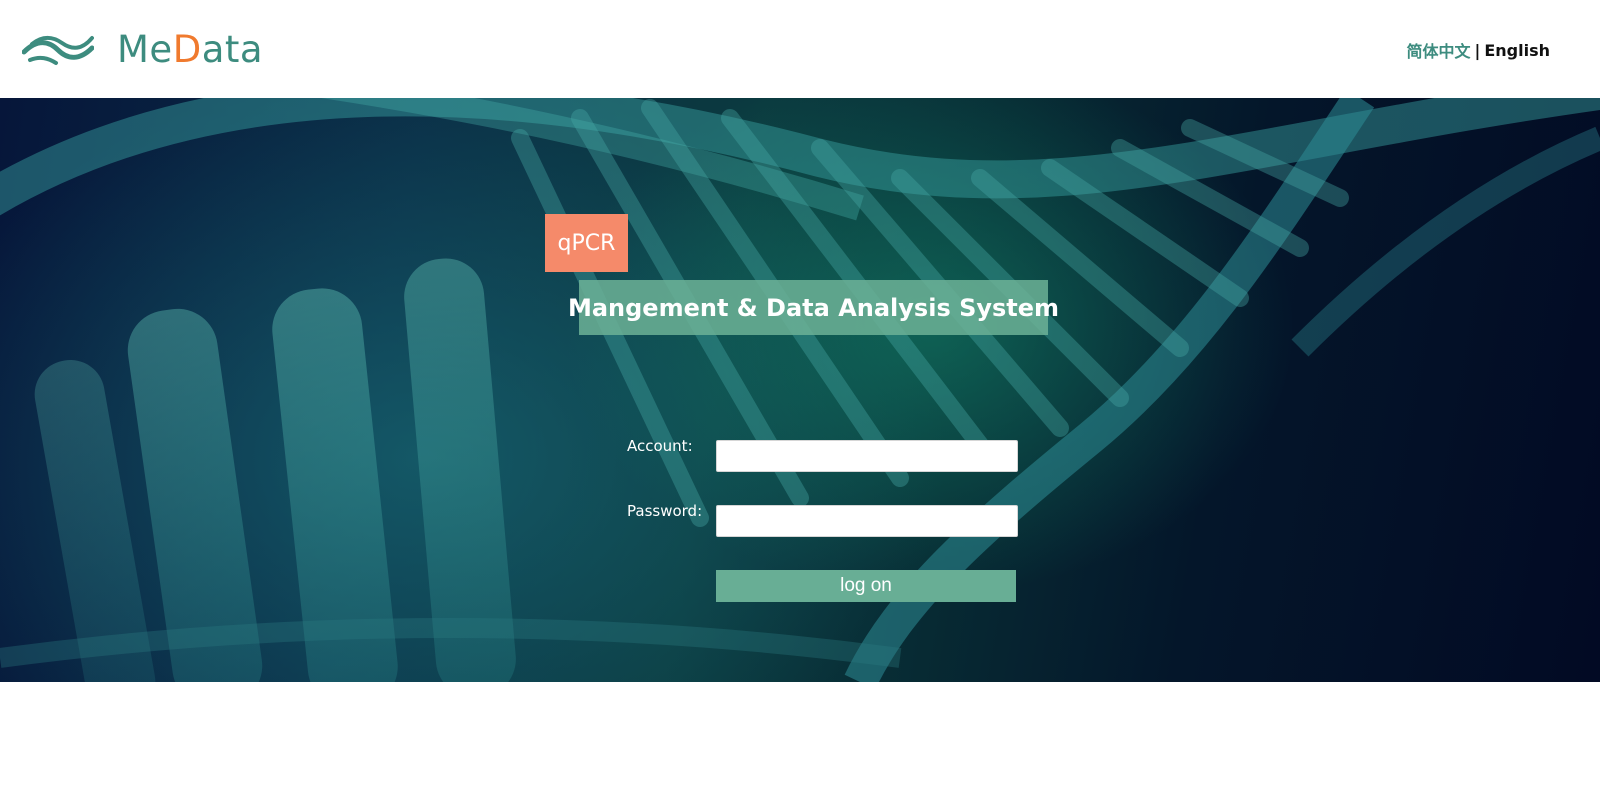 Image resolution: width=1600 pixels, height=789 pixels. What do you see at coordinates (58, 50) in the screenshot?
I see `wave-logo-icon` at bounding box center [58, 50].